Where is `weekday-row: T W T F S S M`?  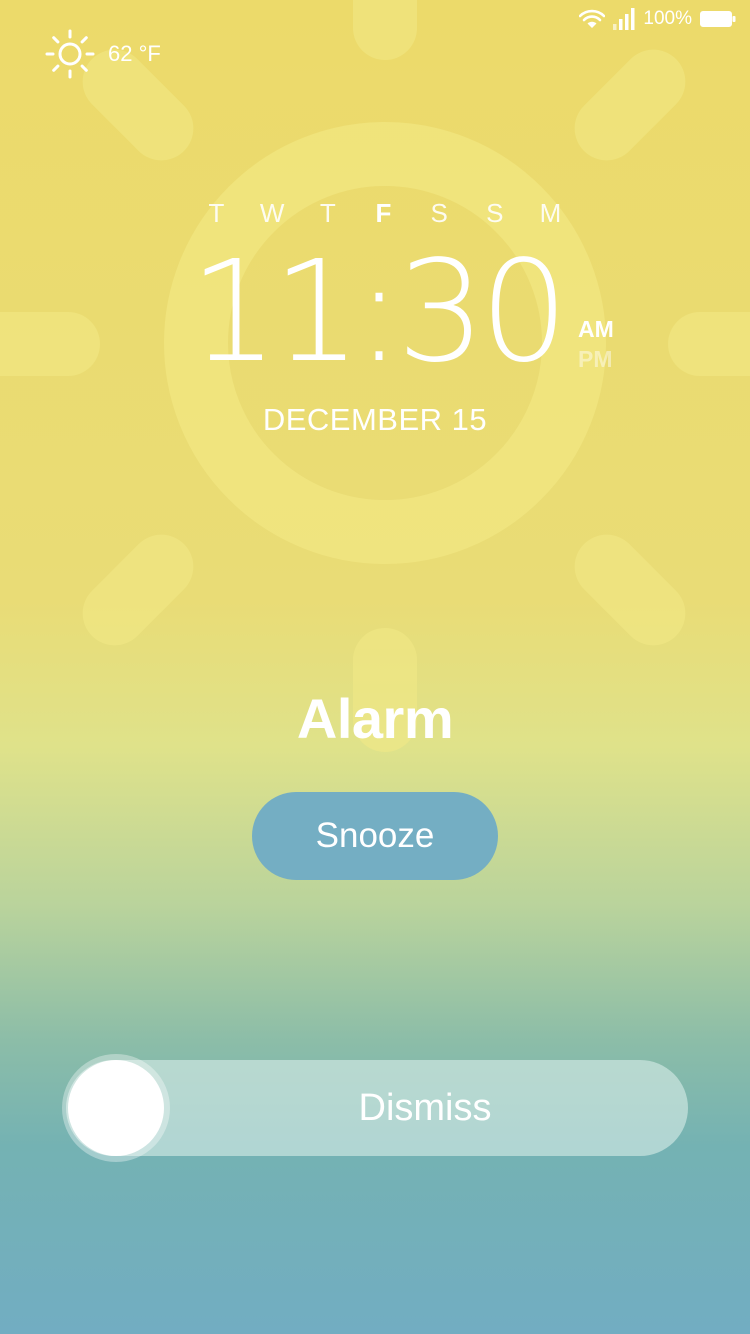 weekday-row: T W T F S S M is located at coordinates (384, 213).